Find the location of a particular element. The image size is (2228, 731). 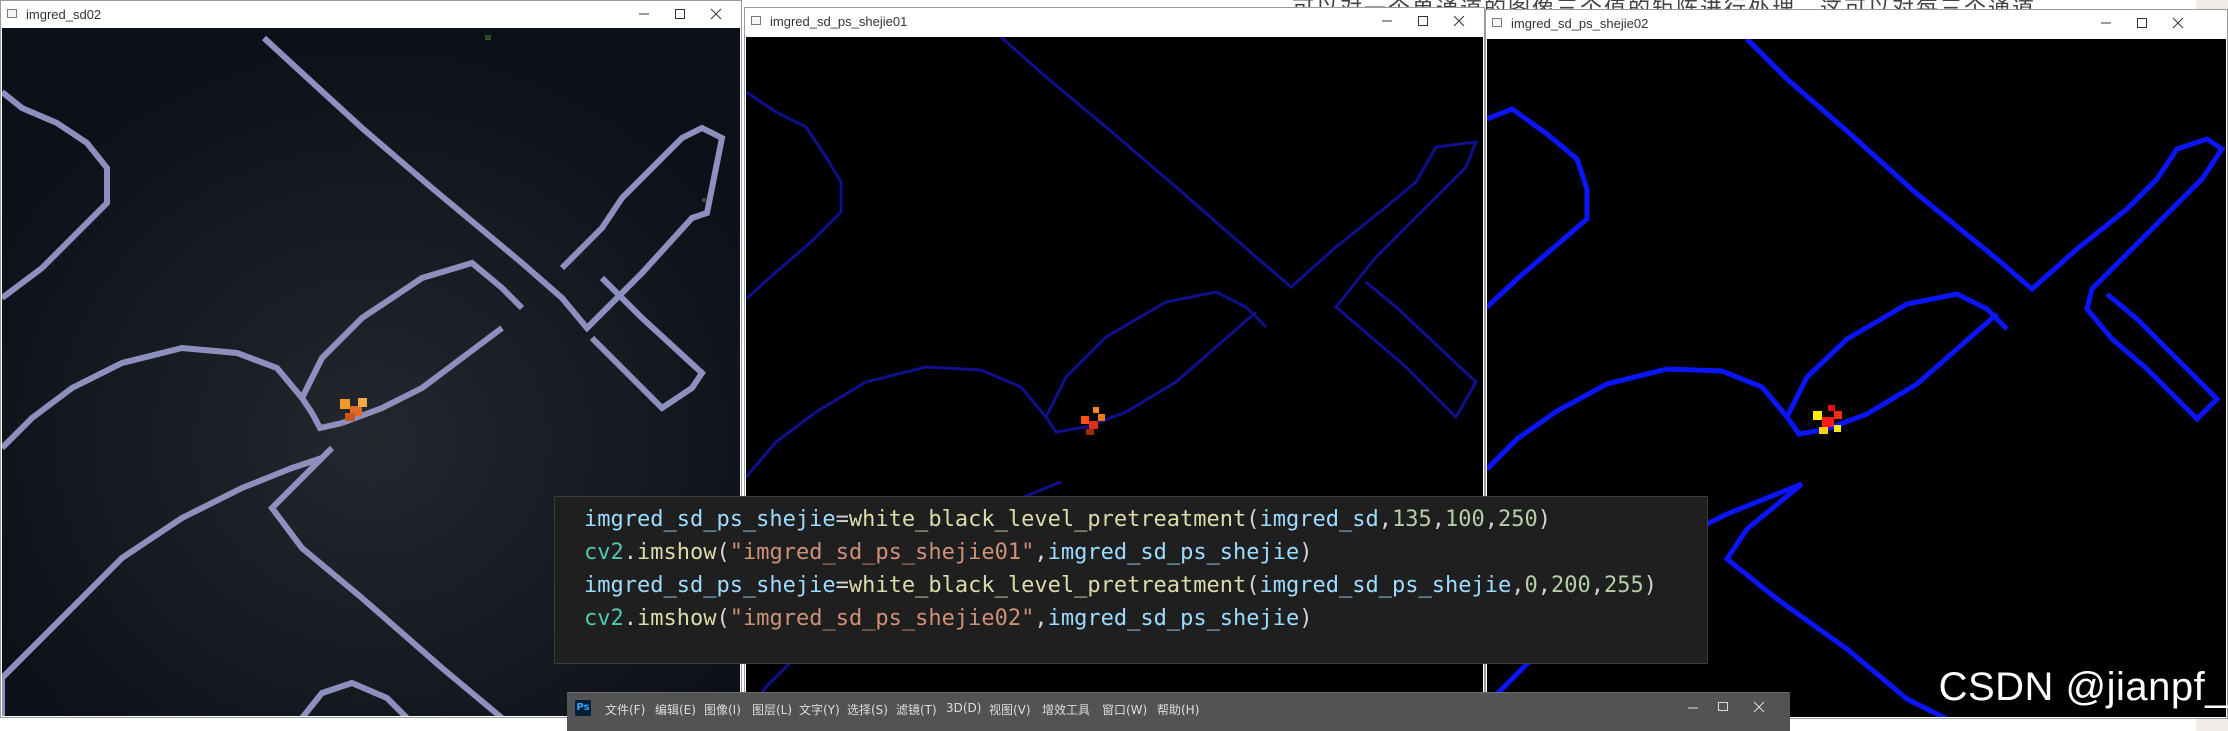

menu-plugins: 增效工具 is located at coordinates (1066, 709).